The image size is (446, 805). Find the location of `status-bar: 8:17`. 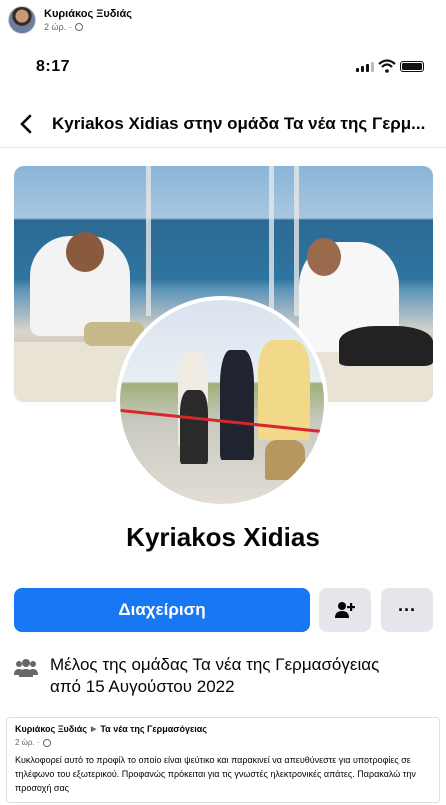

status-bar: 8:17 is located at coordinates (223, 67).